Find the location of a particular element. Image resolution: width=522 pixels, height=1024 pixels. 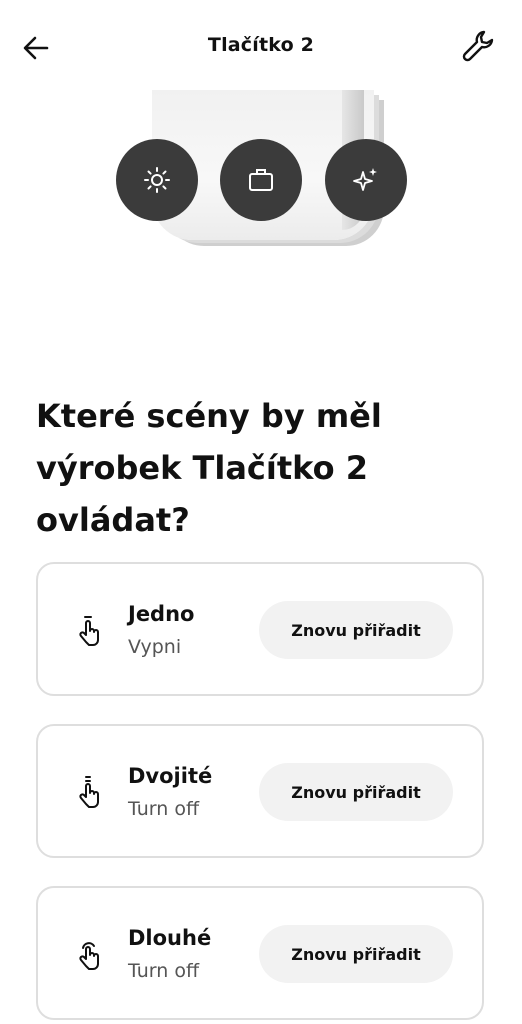

header: Tlačítko 2 is located at coordinates (261, 46).